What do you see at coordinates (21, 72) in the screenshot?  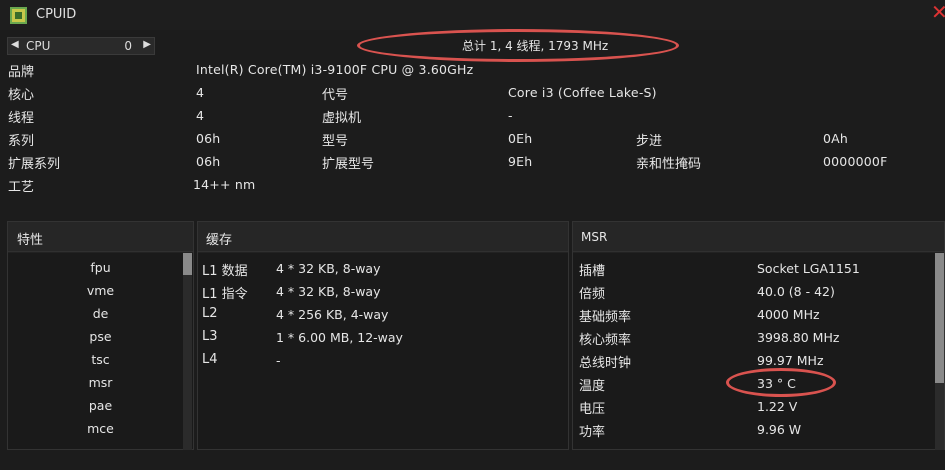 I see `brand-label: 品牌` at bounding box center [21, 72].